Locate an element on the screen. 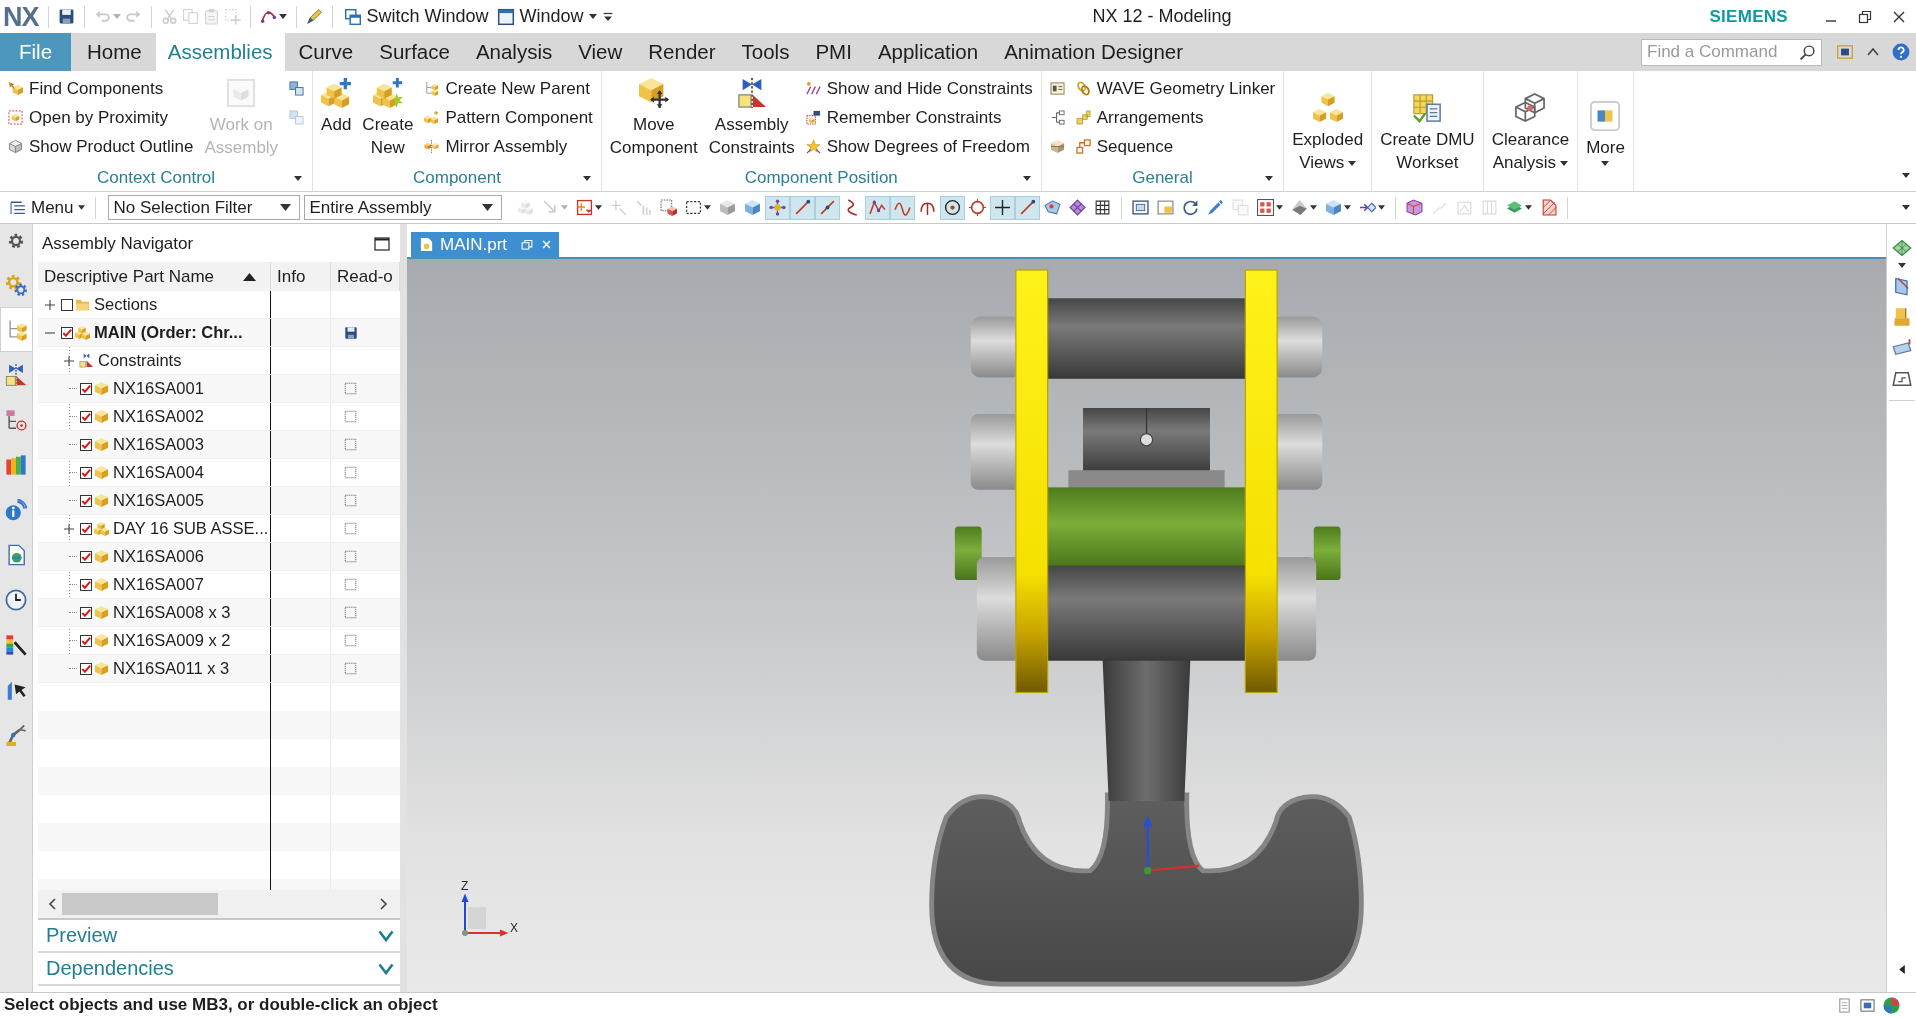 This screenshot has width=1916, height=1017. ribbon-command: Create New Parent is located at coordinates (508, 88).